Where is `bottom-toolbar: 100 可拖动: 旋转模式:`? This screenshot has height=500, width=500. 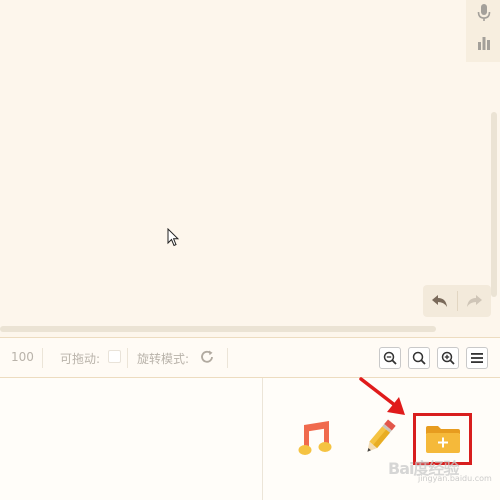 bottom-toolbar: 100 可拖动: 旋转模式: is located at coordinates (250, 357).